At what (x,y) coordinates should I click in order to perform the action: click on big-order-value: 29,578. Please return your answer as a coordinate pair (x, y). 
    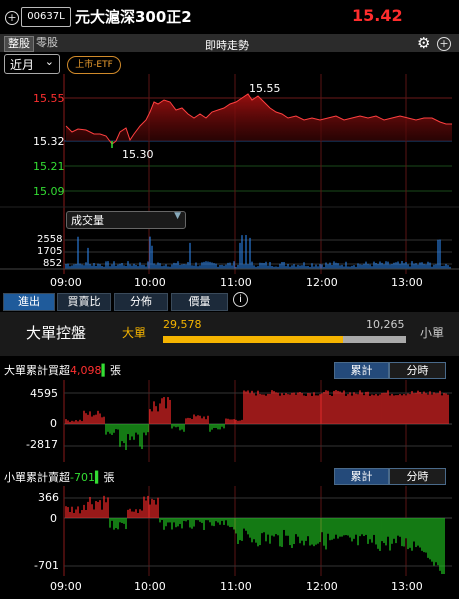
    Looking at the image, I should click on (182, 324).